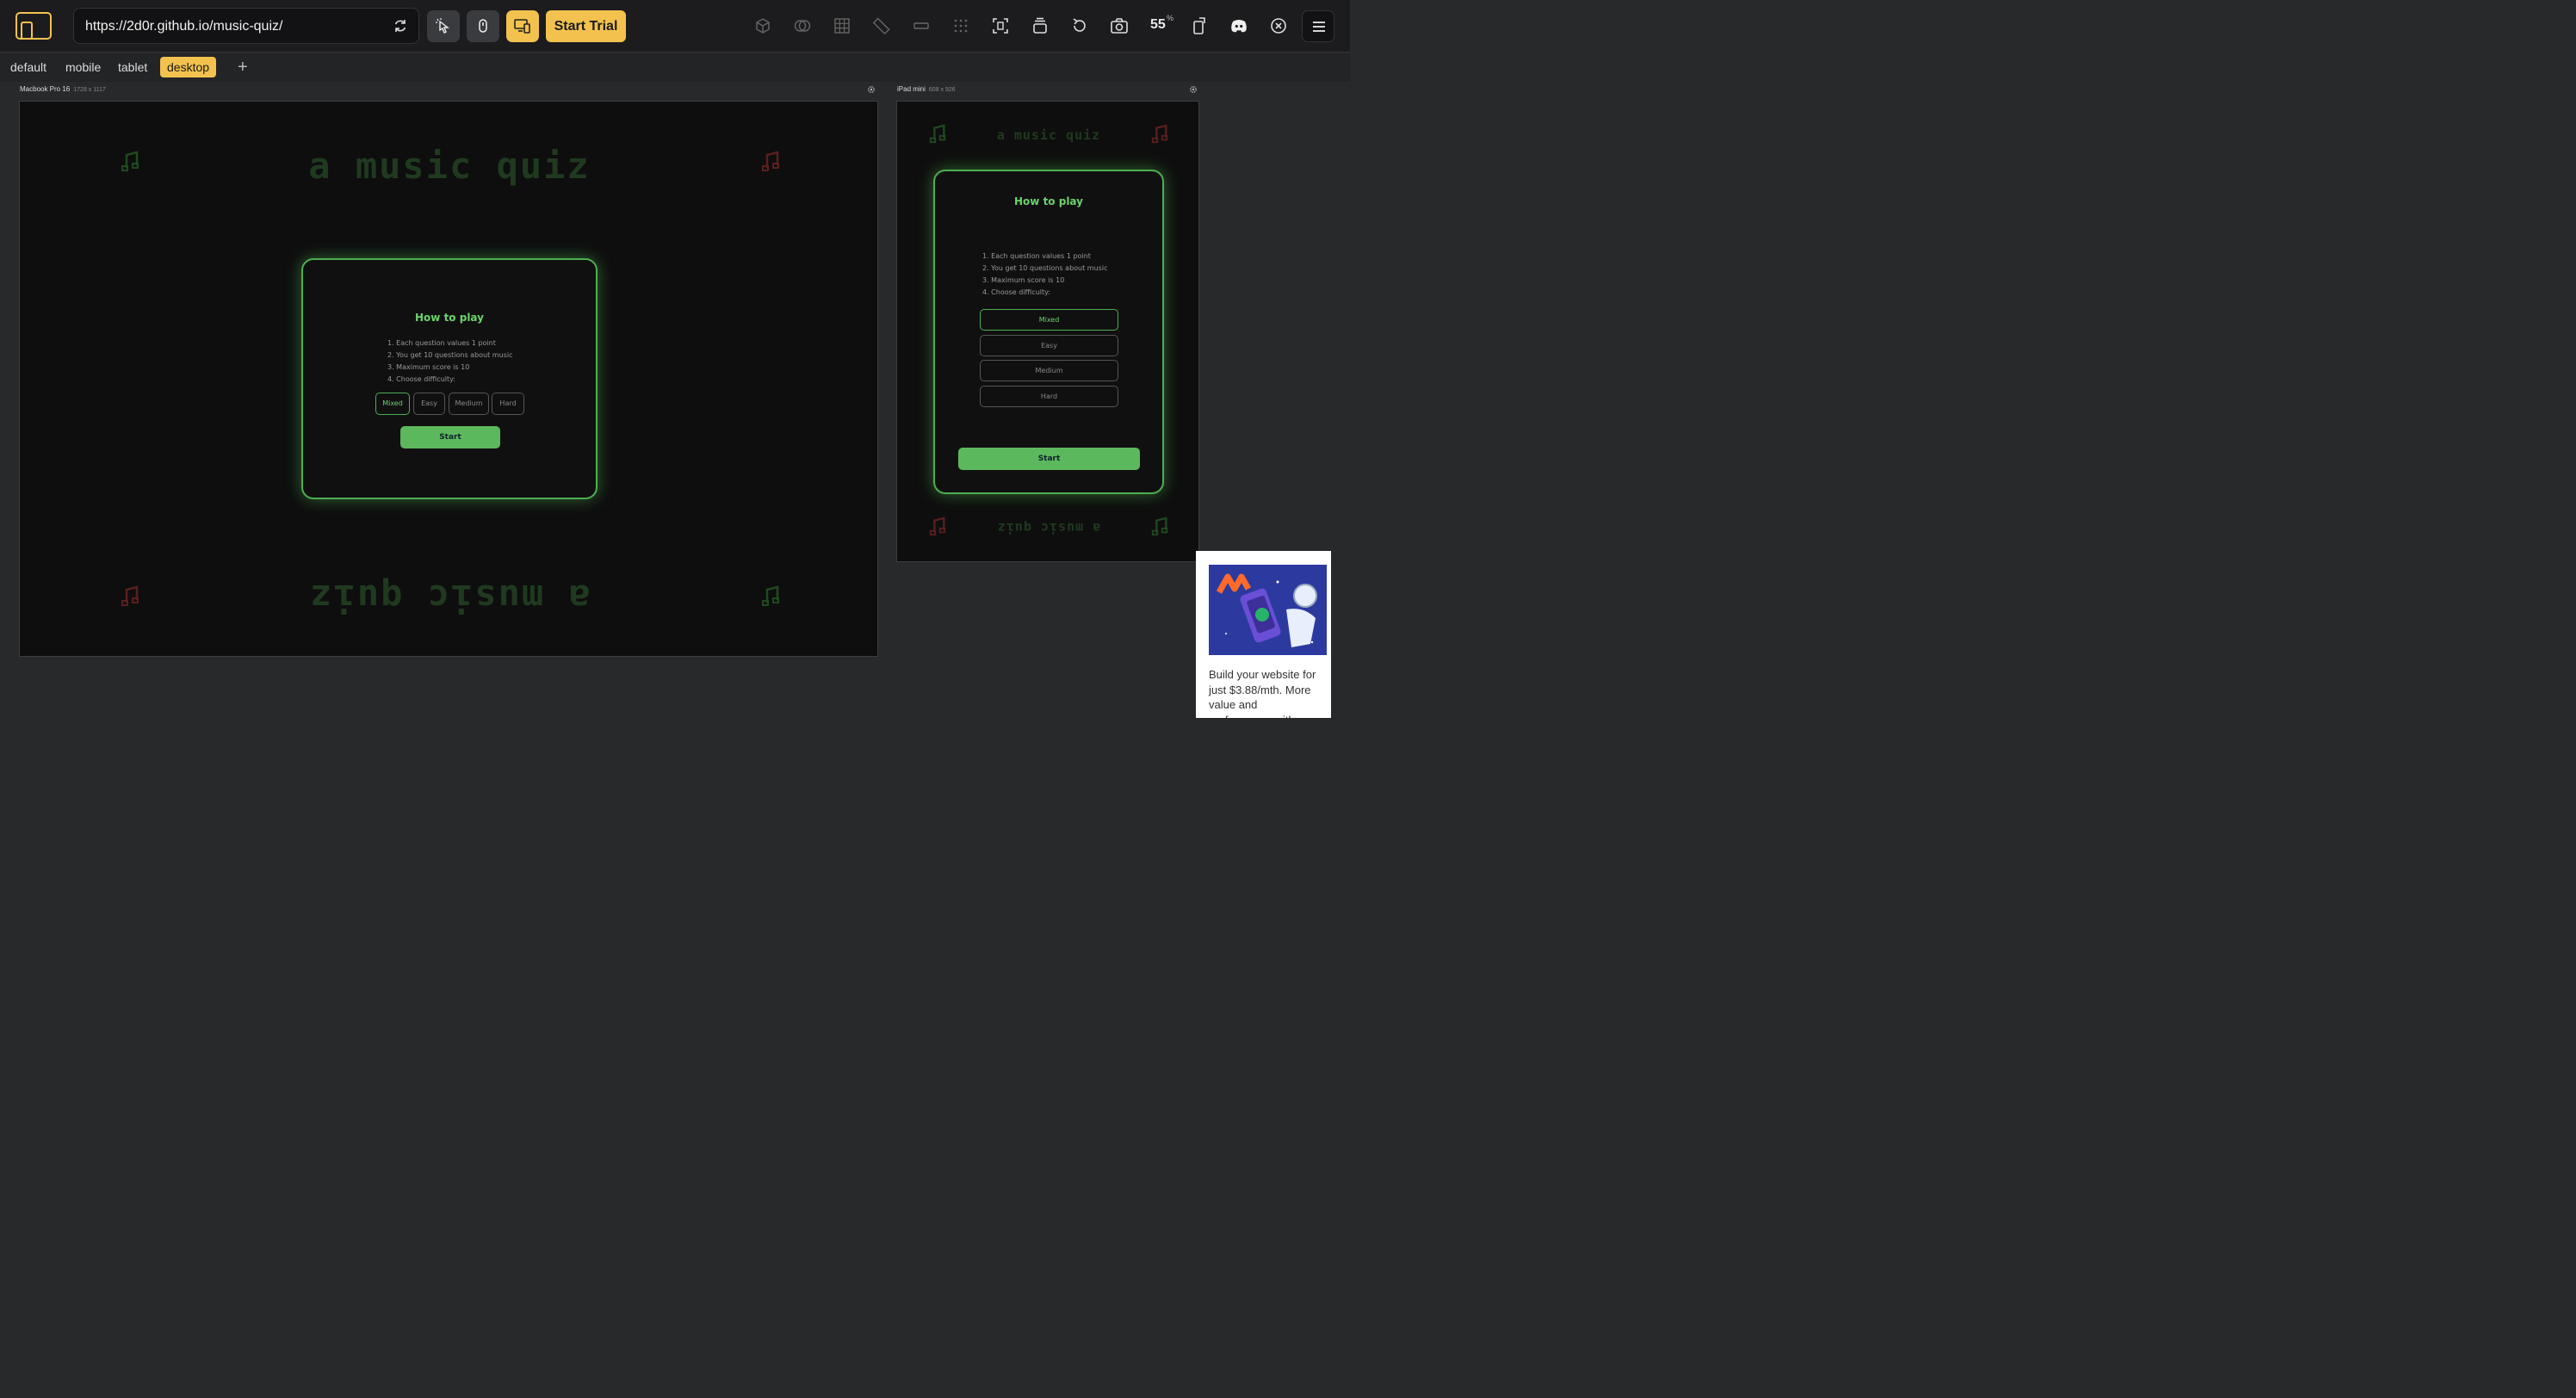 The height and width of the screenshot is (1398, 2576). I want to click on reload-icon, so click(400, 26).